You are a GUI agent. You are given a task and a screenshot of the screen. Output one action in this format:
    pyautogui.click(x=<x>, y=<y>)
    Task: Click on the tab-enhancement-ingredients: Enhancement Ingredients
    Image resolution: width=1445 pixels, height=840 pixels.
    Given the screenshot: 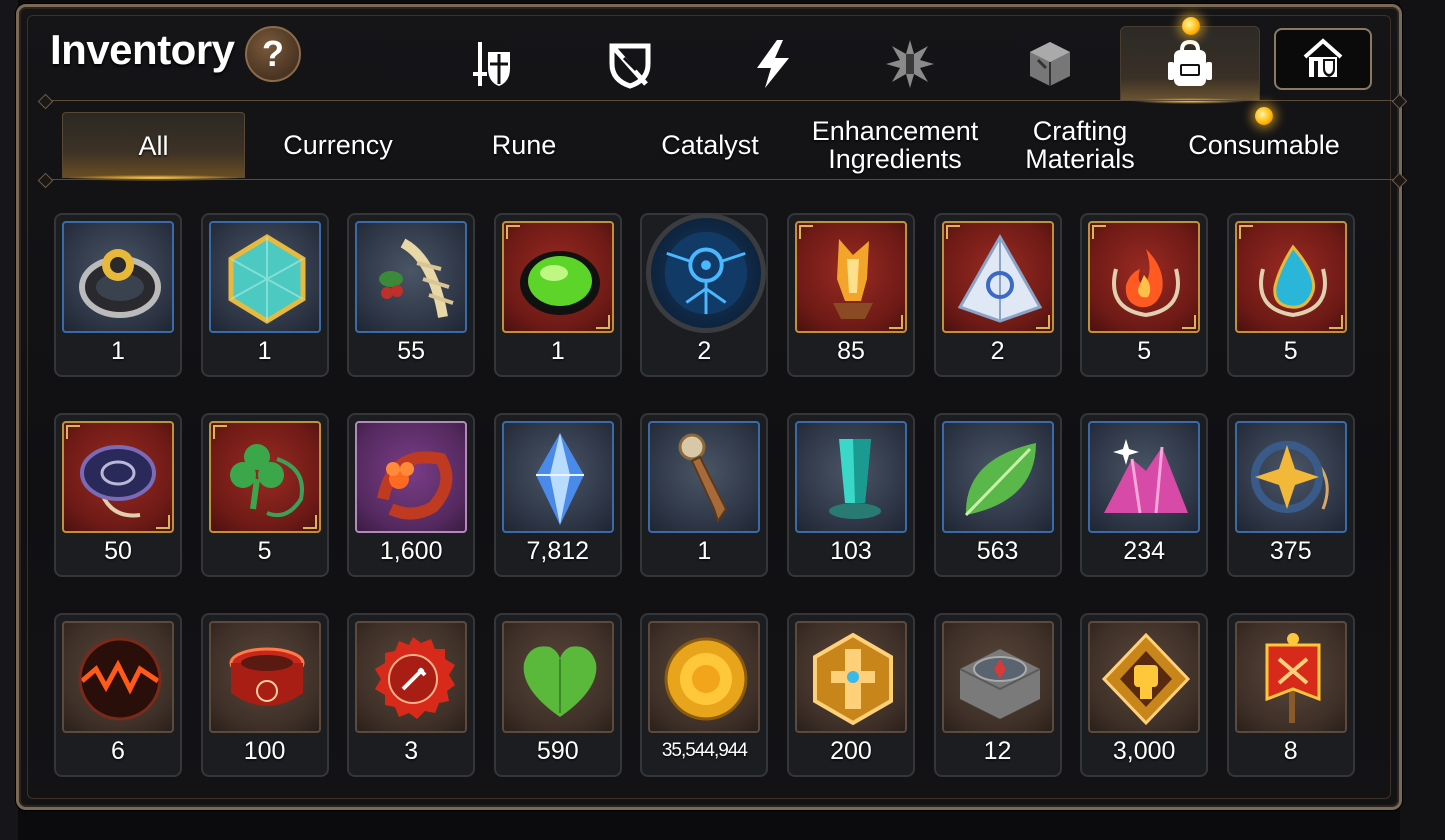 What is the action you would take?
    pyautogui.click(x=895, y=145)
    